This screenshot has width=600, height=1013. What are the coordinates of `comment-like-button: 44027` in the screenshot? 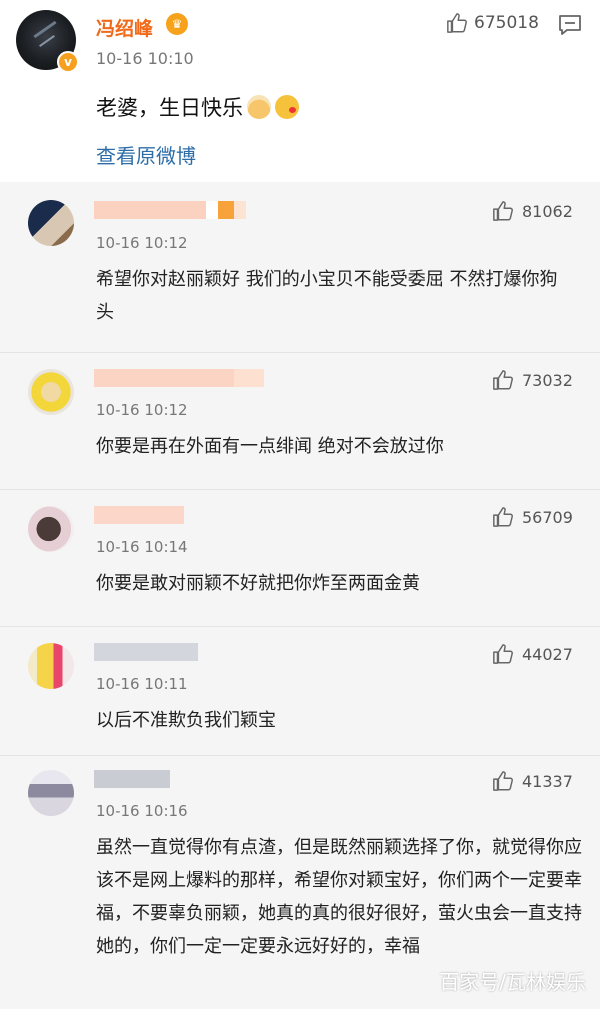 It's located at (532, 654).